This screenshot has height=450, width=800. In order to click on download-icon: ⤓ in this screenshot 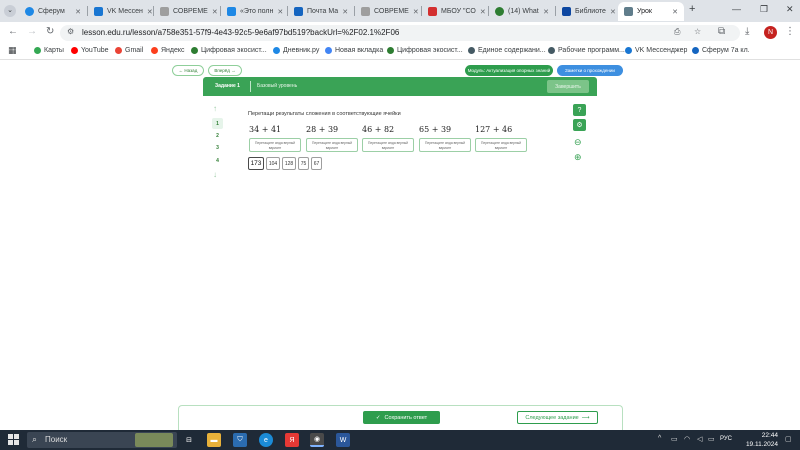, I will do `click(747, 31)`.